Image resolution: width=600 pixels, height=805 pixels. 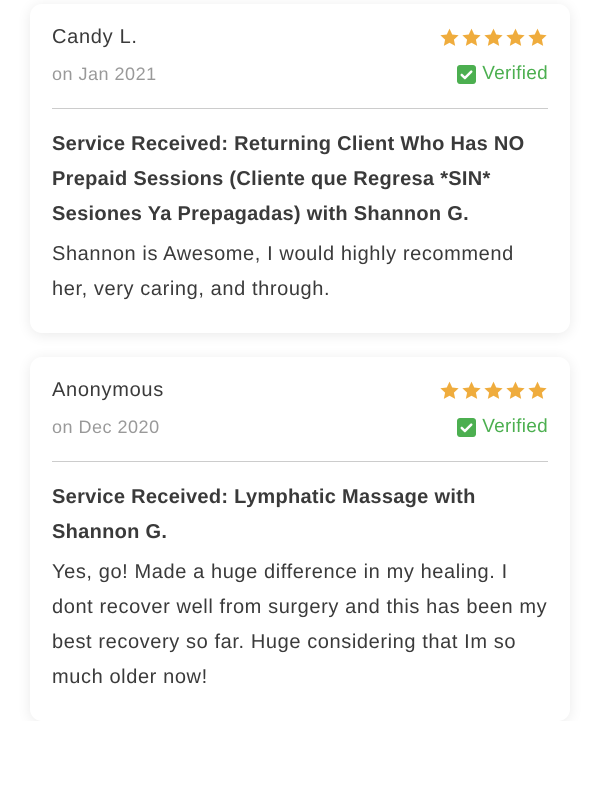 I want to click on reviewer-name: Anonymous, so click(x=108, y=390).